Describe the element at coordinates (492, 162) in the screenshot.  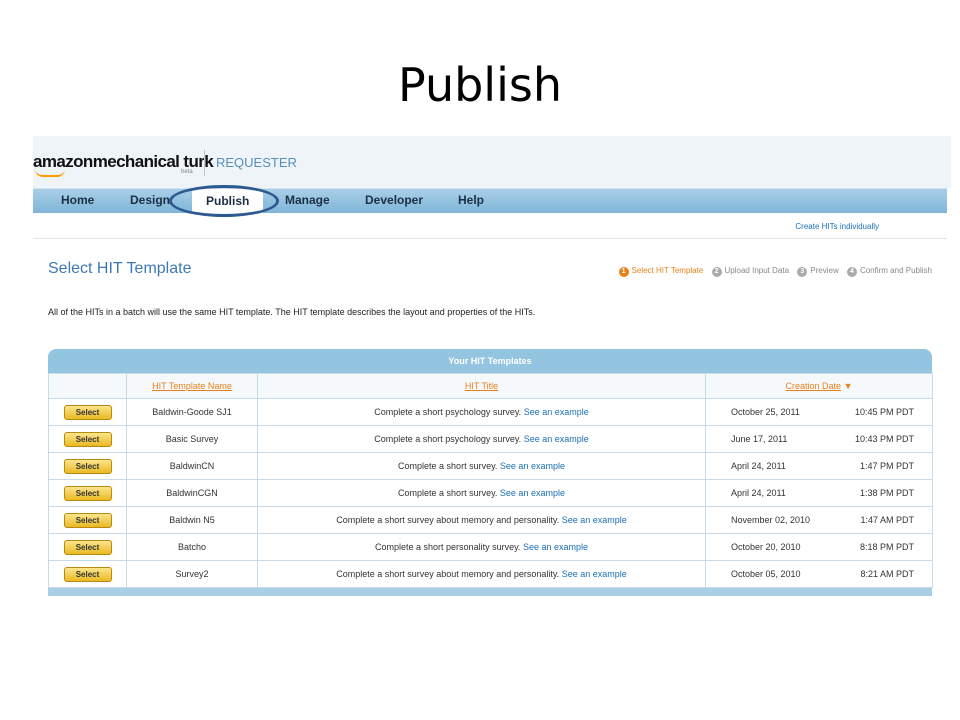
I see `top-bar: amazonmechanical turk beta REQUESTER` at that location.